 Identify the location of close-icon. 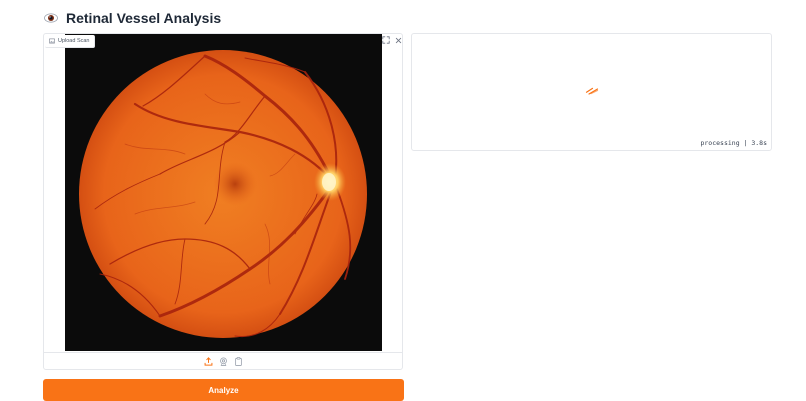
(398, 40).